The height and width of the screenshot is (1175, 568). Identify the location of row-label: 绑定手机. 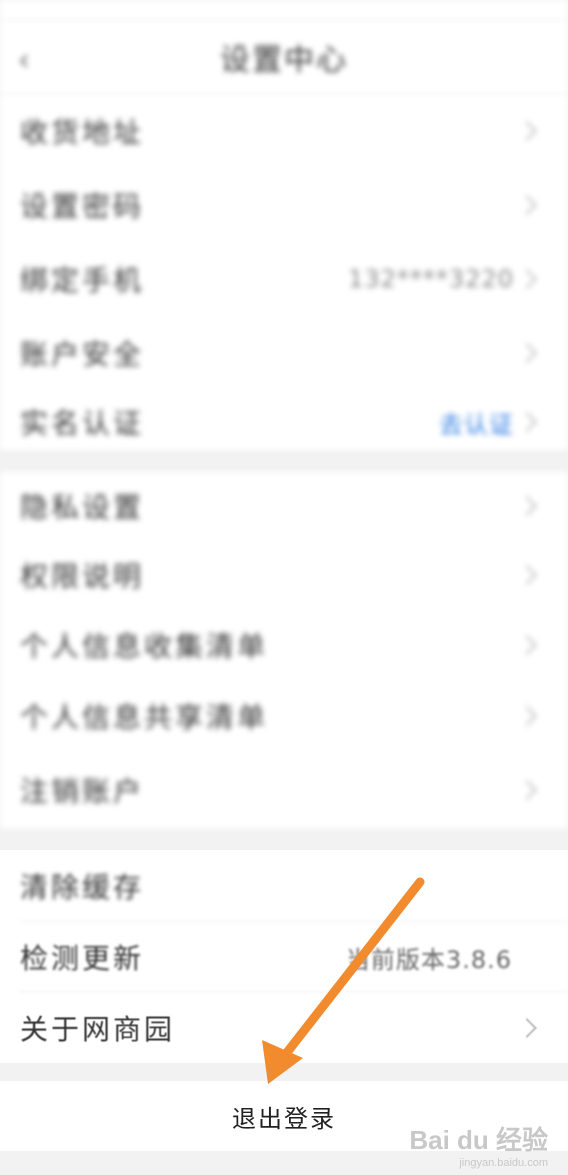
(82, 280).